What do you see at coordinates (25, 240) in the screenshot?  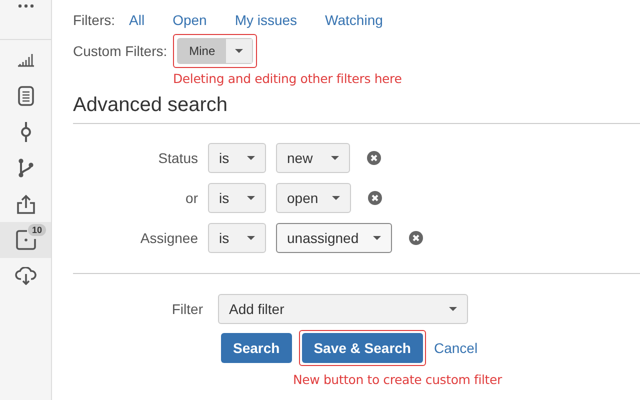 I see `sidebar-item: 10` at bounding box center [25, 240].